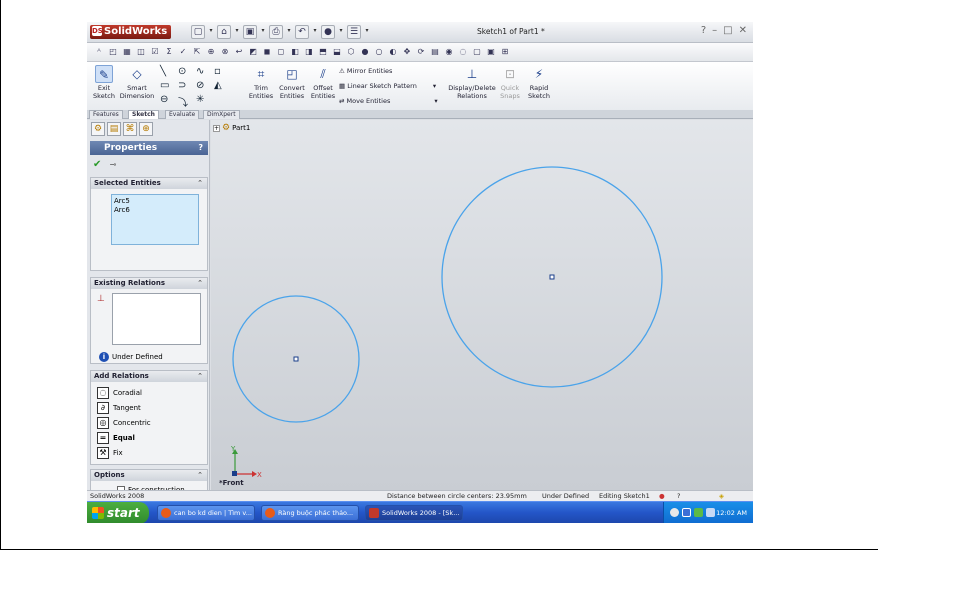  I want to click on smart-dimension-button: ◇ Smart Dimension, so click(137, 82).